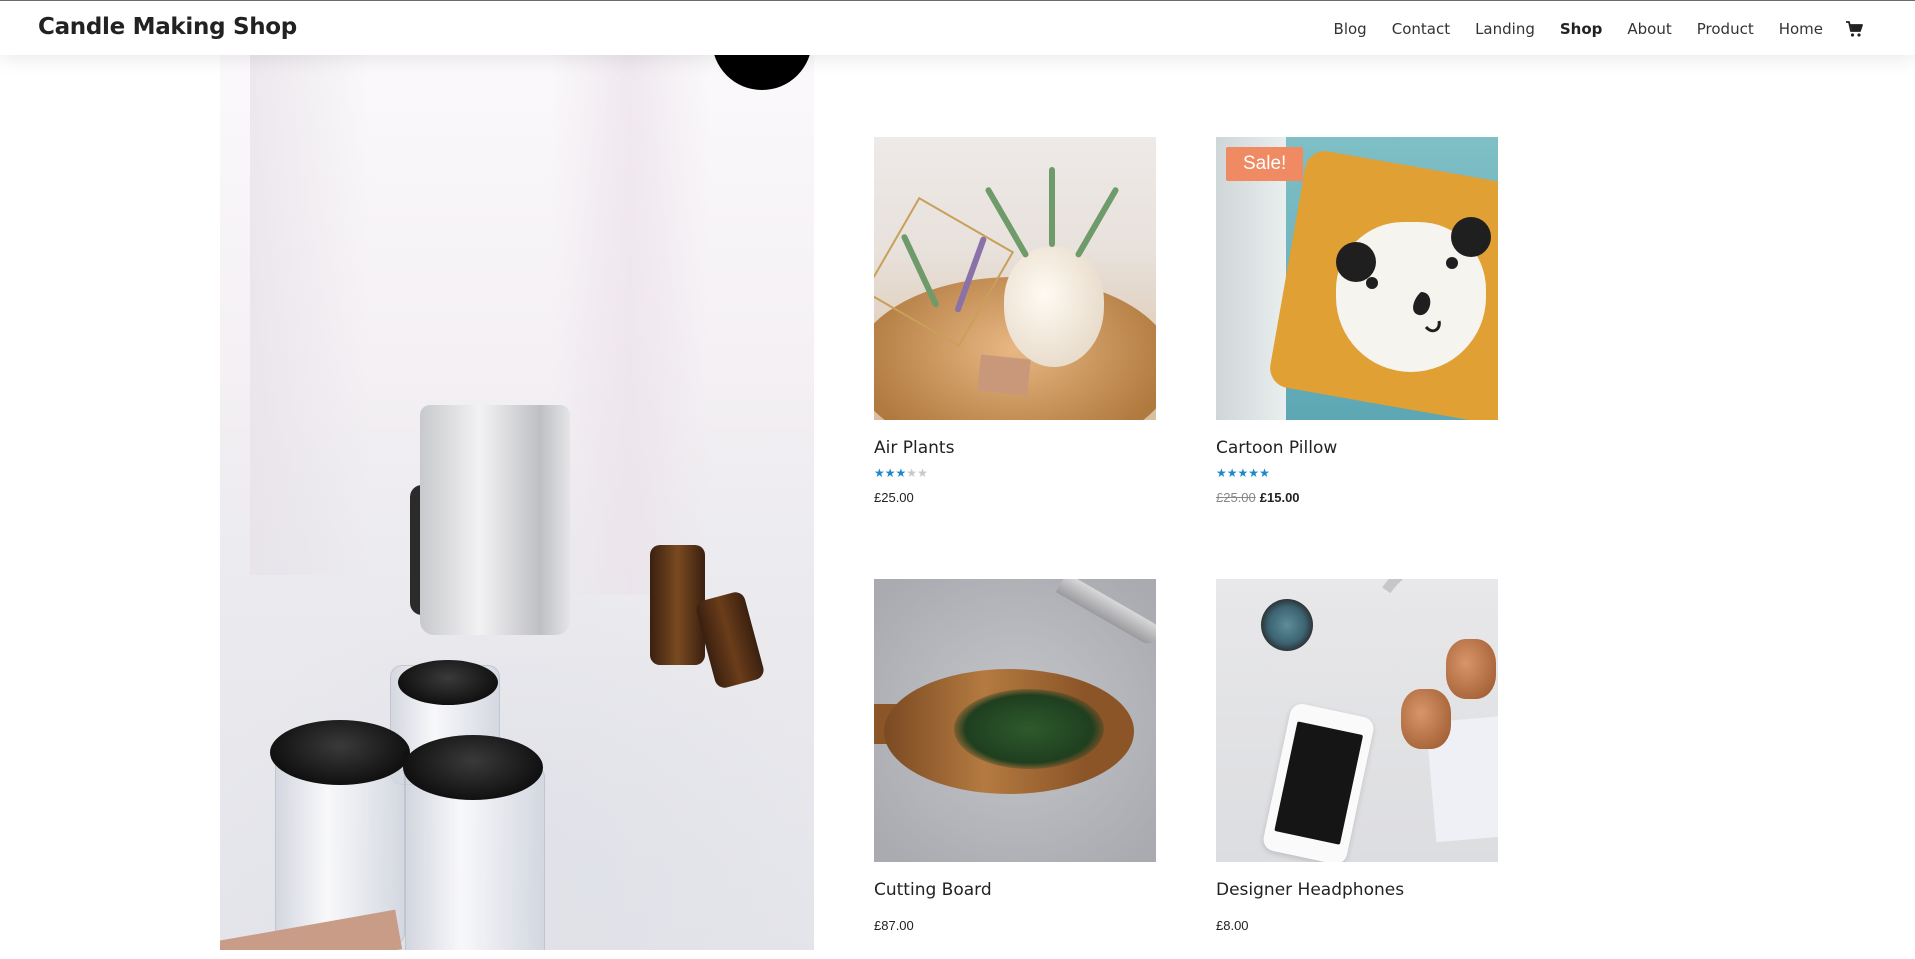 This screenshot has width=1915, height=959. Describe the element at coordinates (1350, 29) in the screenshot. I see `nav-item-blog: Blog` at that location.